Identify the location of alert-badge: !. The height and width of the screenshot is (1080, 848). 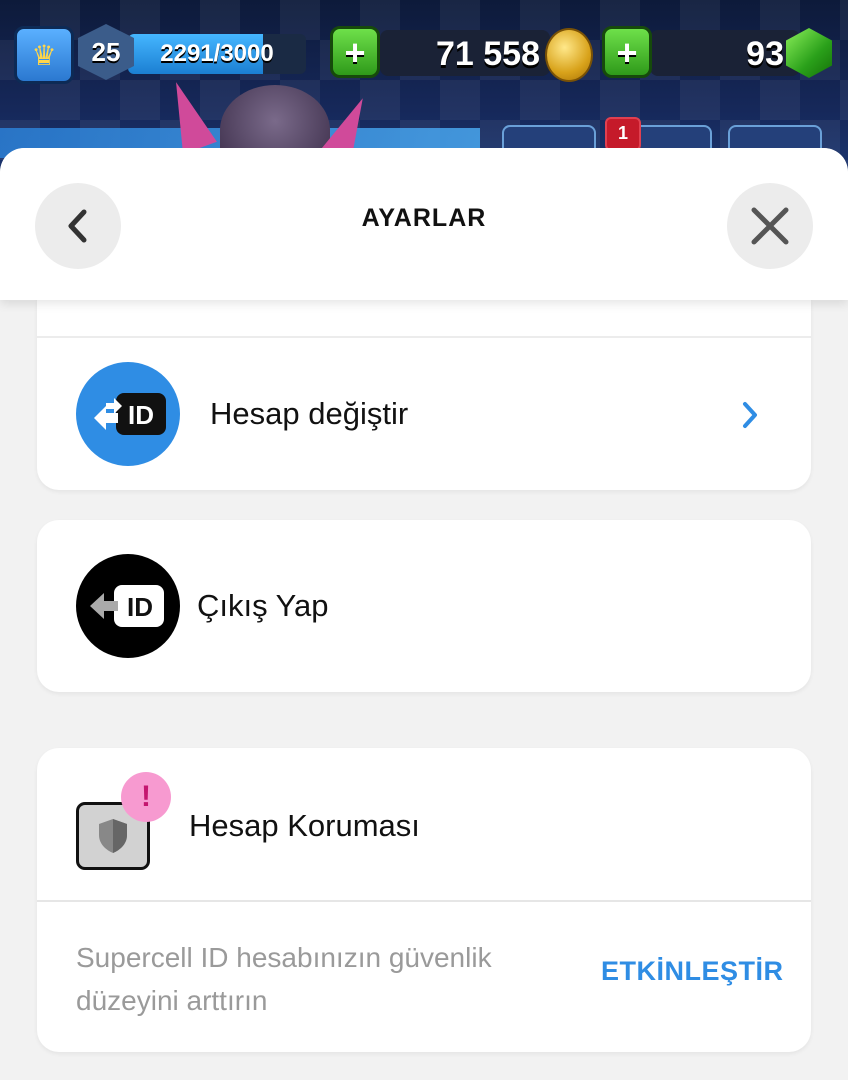
(146, 797).